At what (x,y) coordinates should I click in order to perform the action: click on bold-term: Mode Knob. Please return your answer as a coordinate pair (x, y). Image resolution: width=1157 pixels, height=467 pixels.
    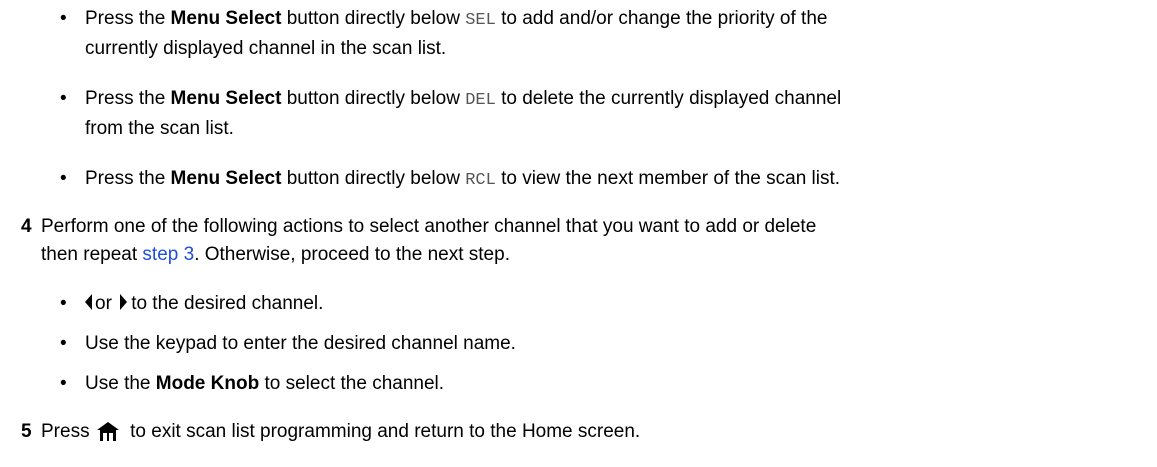
    Looking at the image, I should click on (207, 383).